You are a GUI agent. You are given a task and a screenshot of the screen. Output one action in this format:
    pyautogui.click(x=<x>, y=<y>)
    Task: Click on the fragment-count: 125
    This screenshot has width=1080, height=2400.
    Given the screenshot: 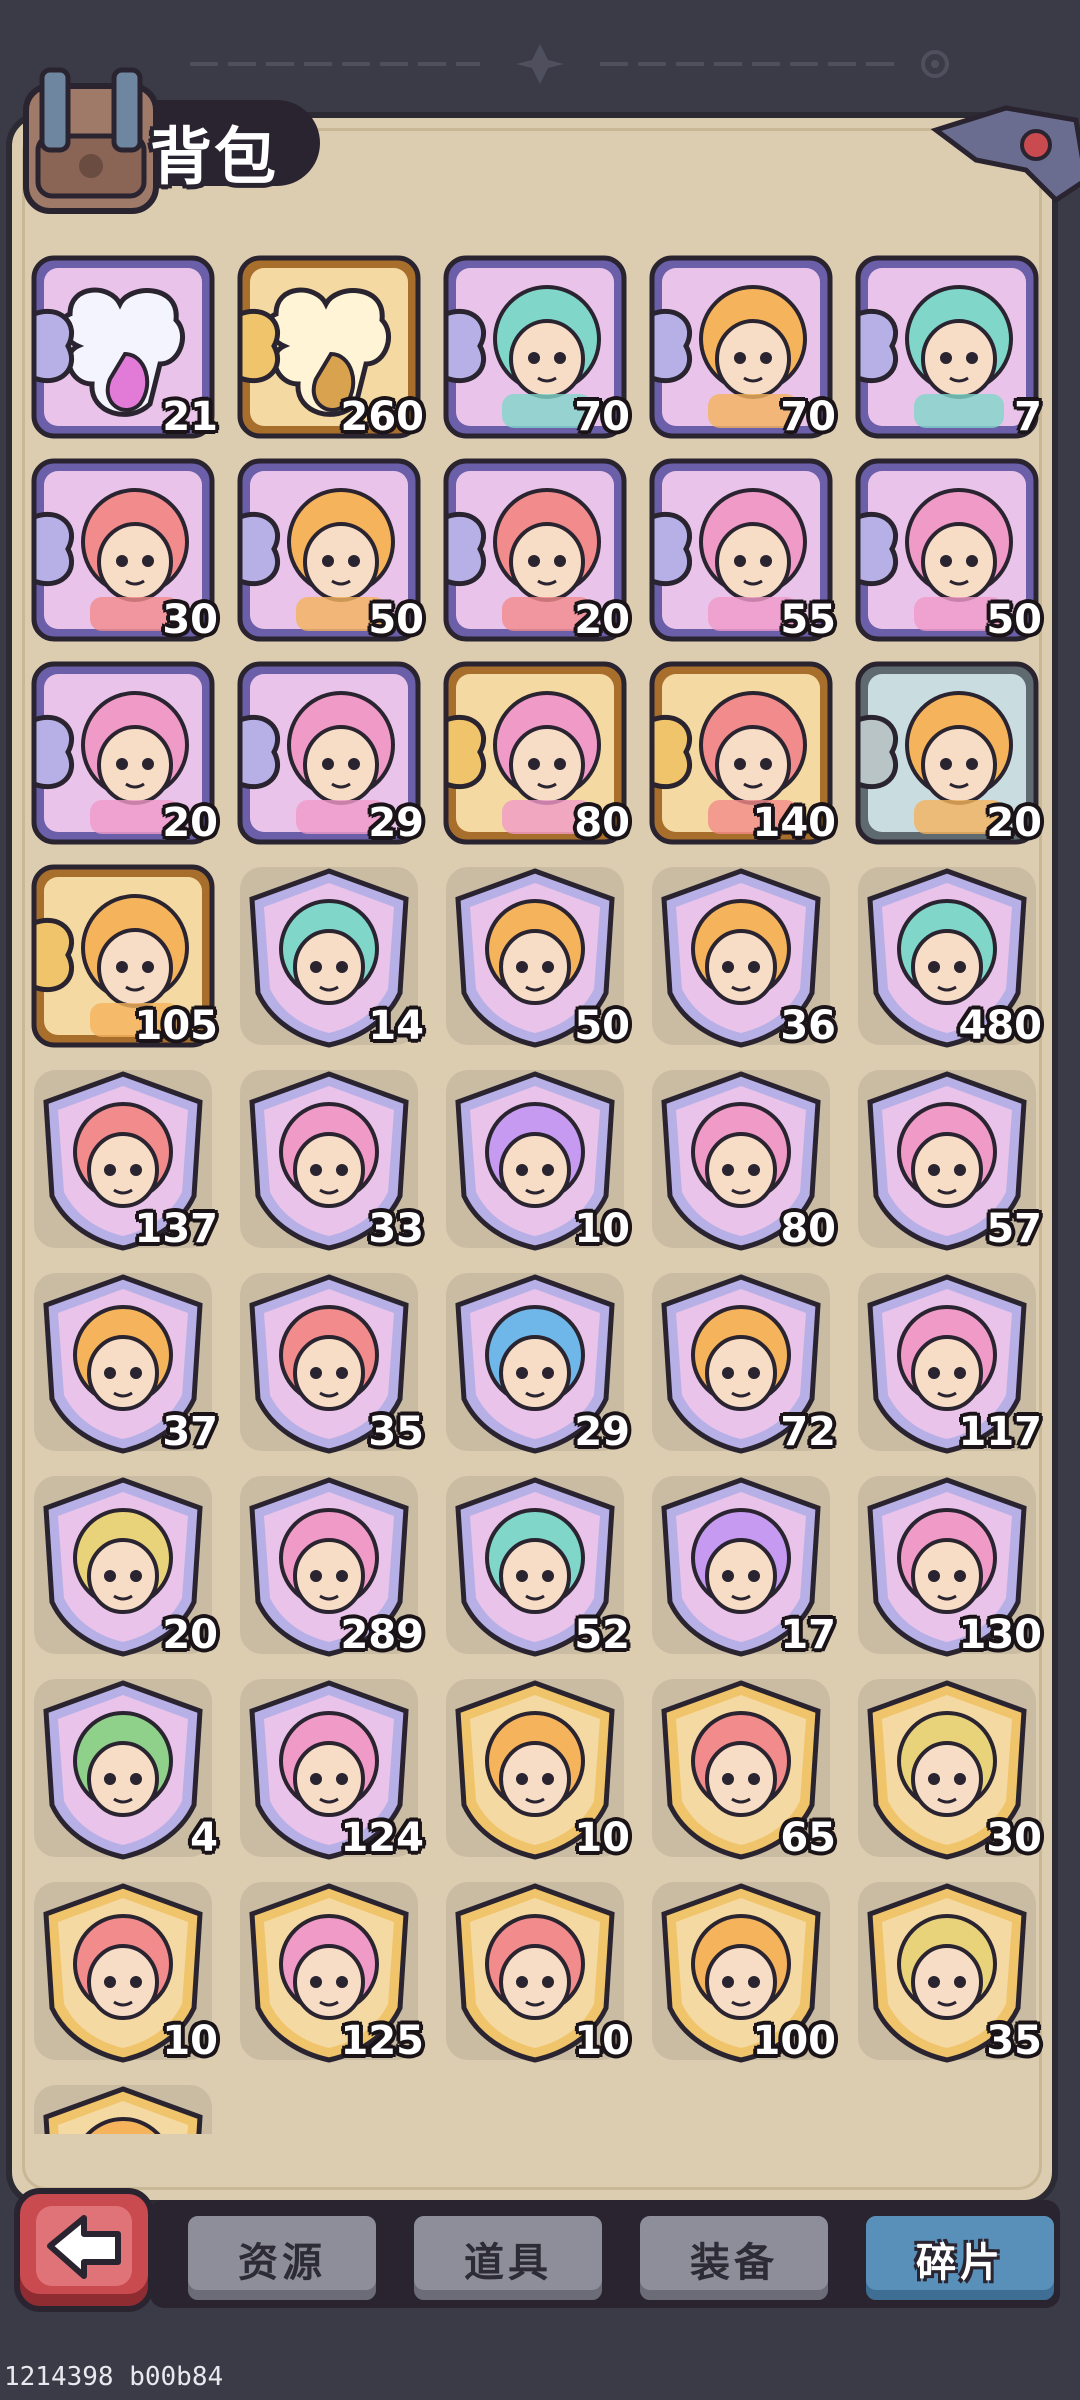 What is the action you would take?
    pyautogui.click(x=382, y=2041)
    